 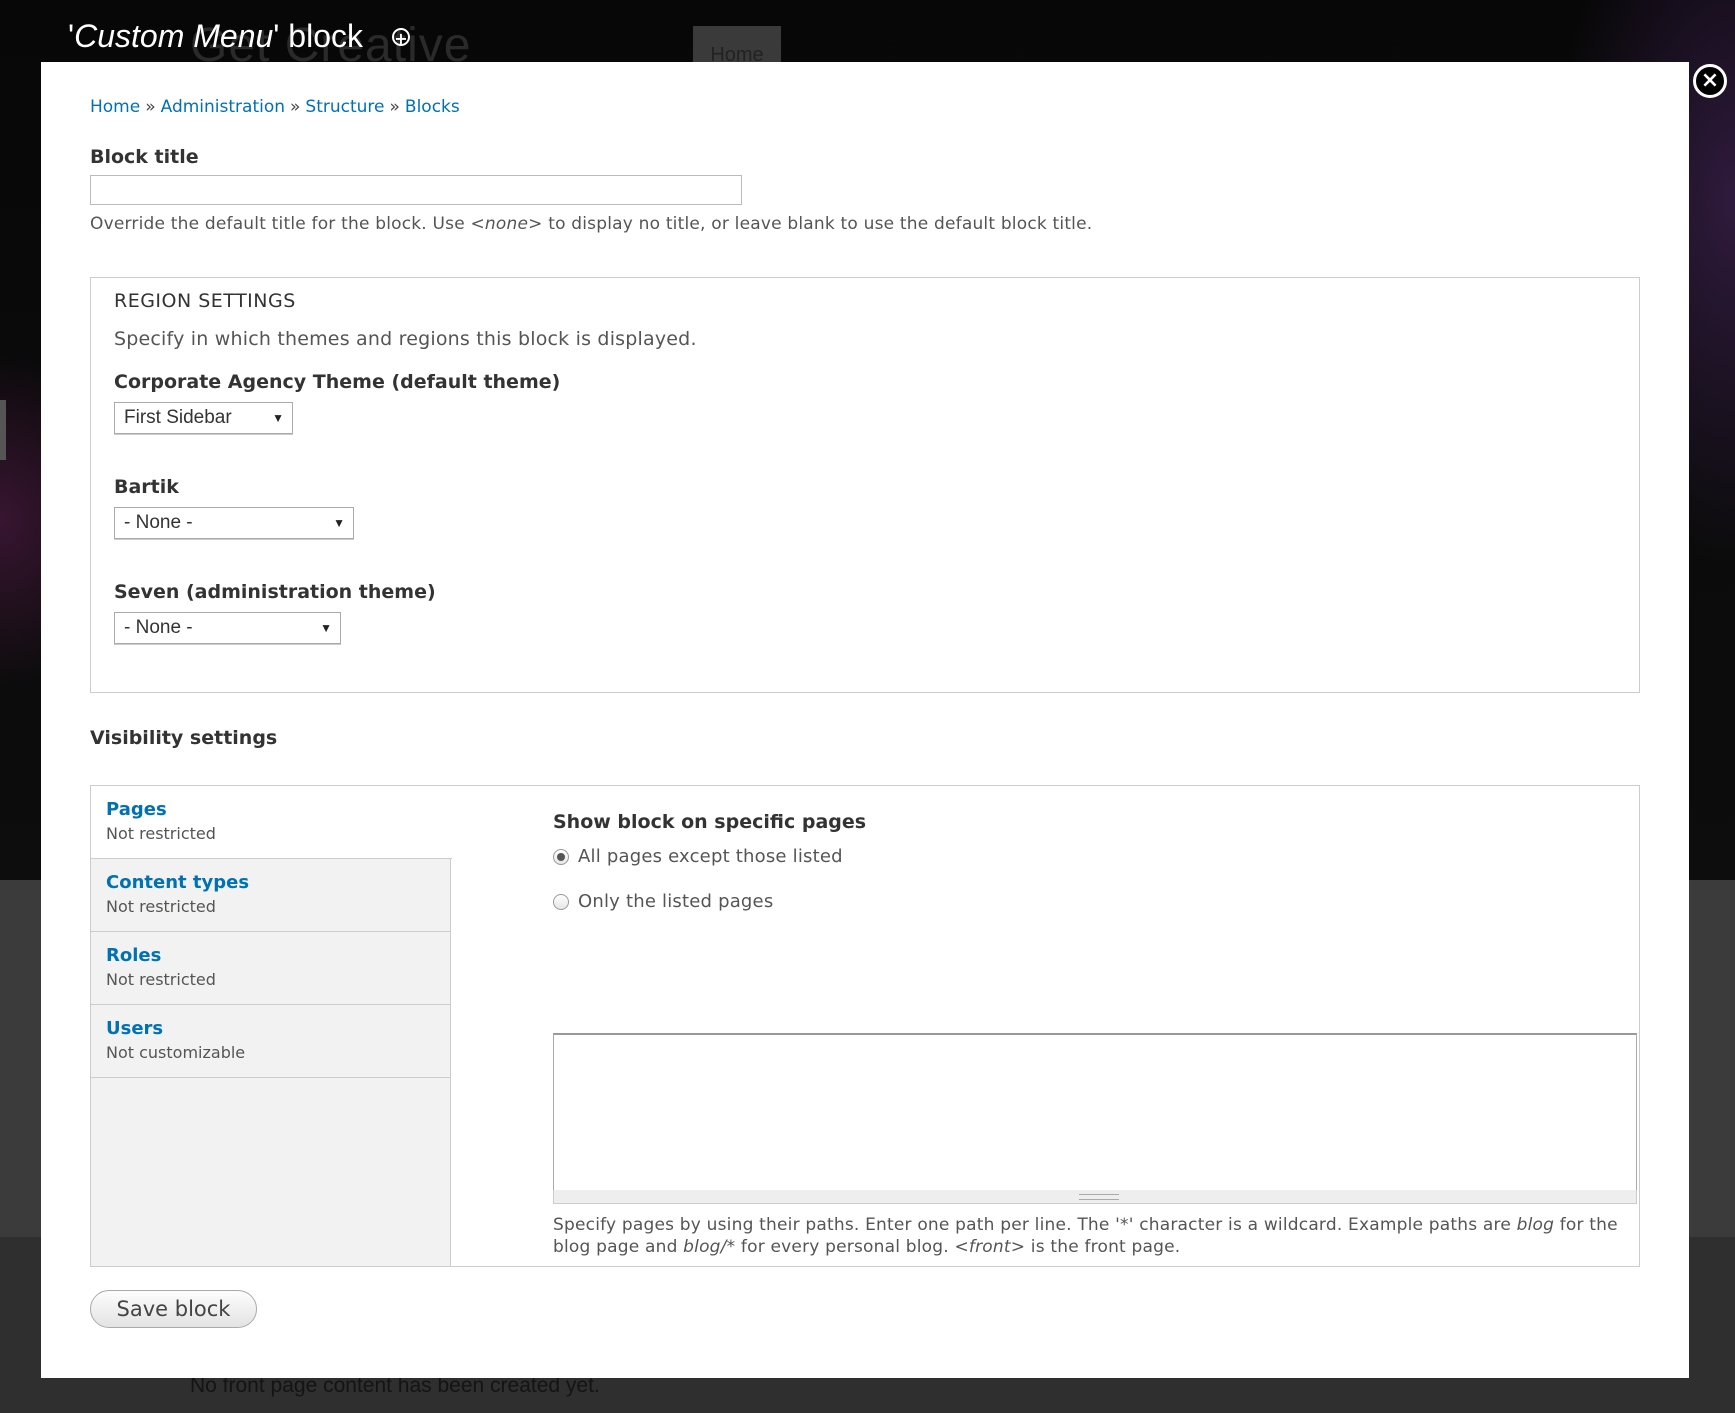 I want to click on overlay-title: 'Custom Menu' block, so click(x=215, y=36).